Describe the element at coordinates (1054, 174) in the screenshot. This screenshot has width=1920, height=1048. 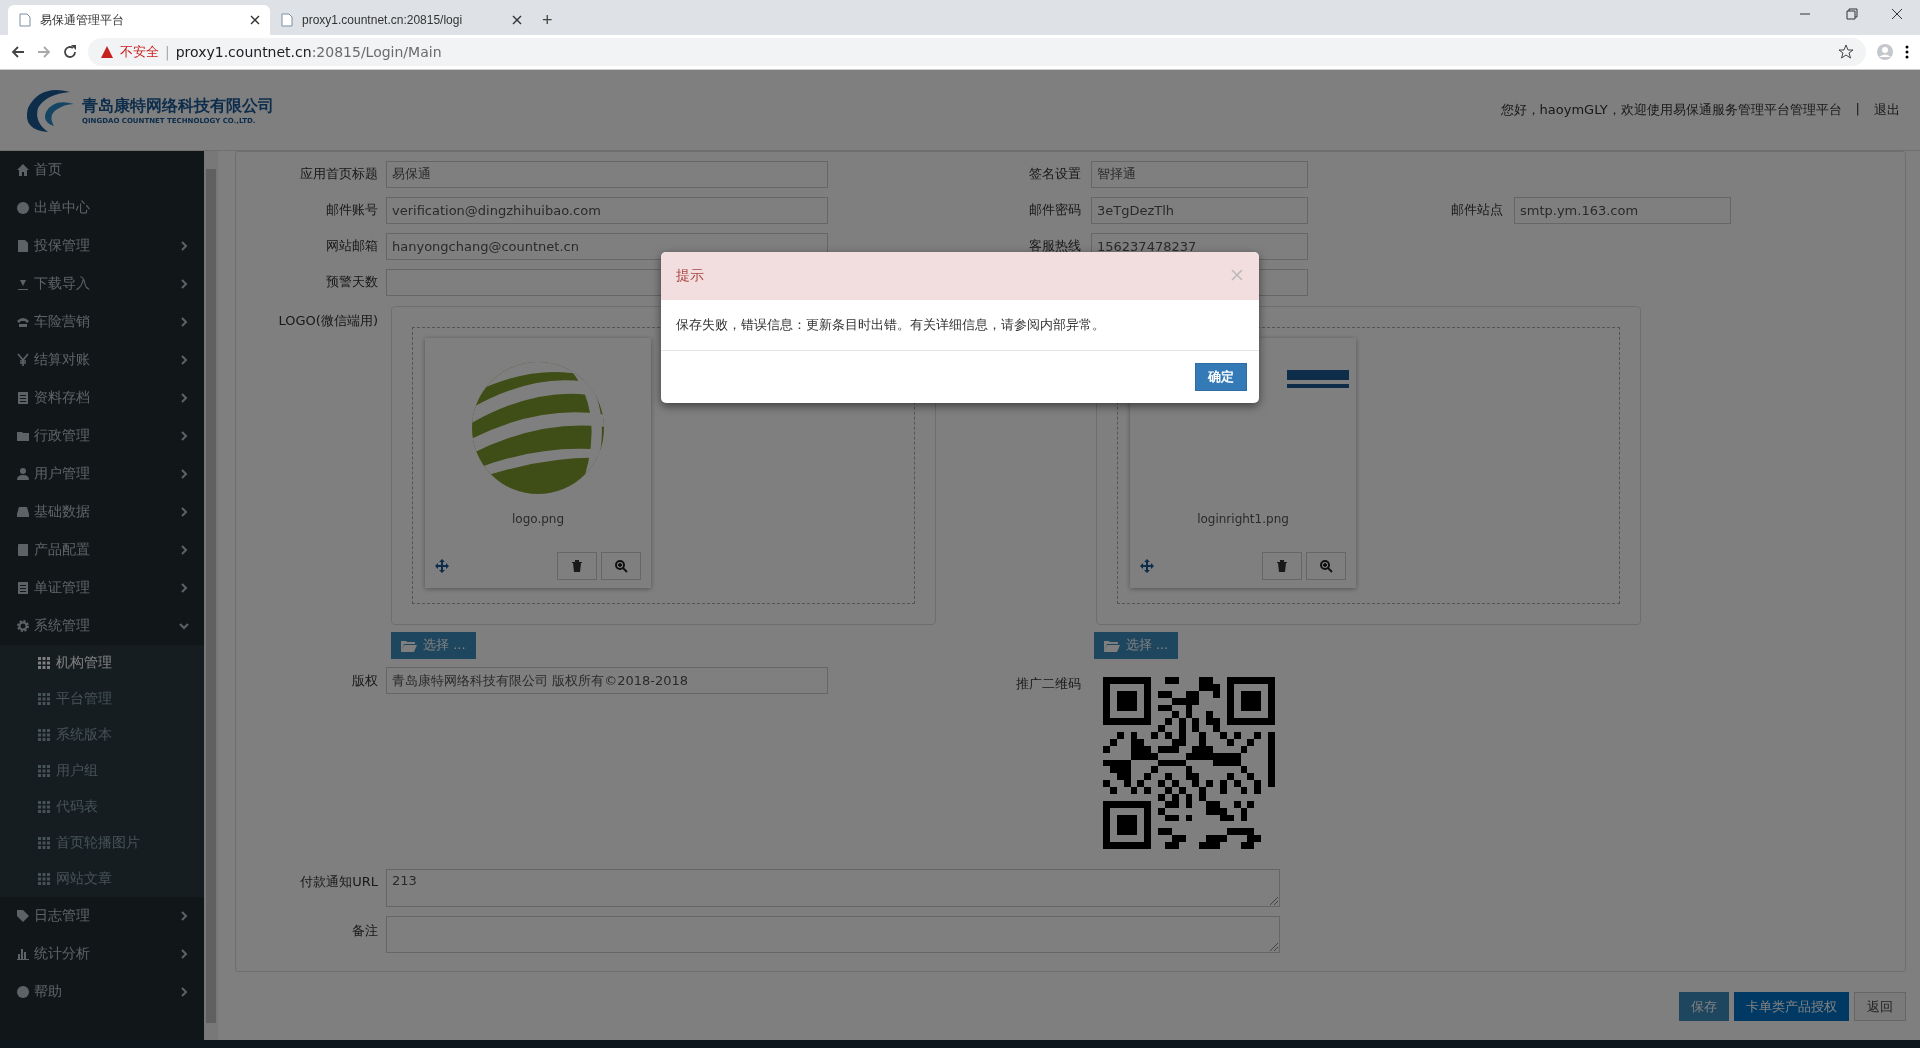
I see `field-label: 签名设置` at that location.